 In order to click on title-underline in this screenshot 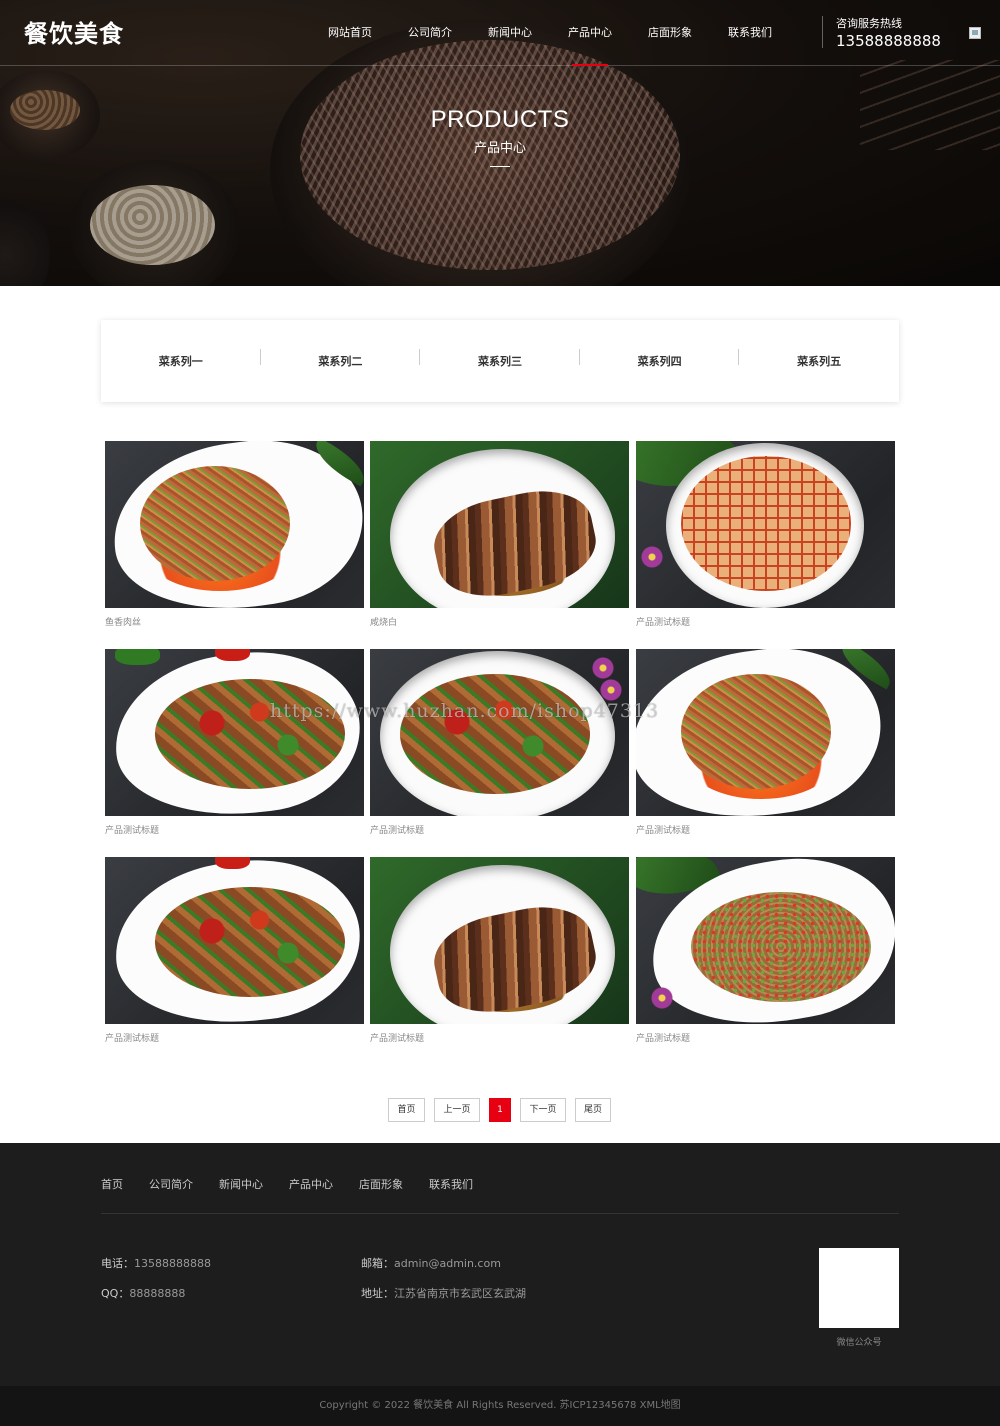, I will do `click(500, 166)`.